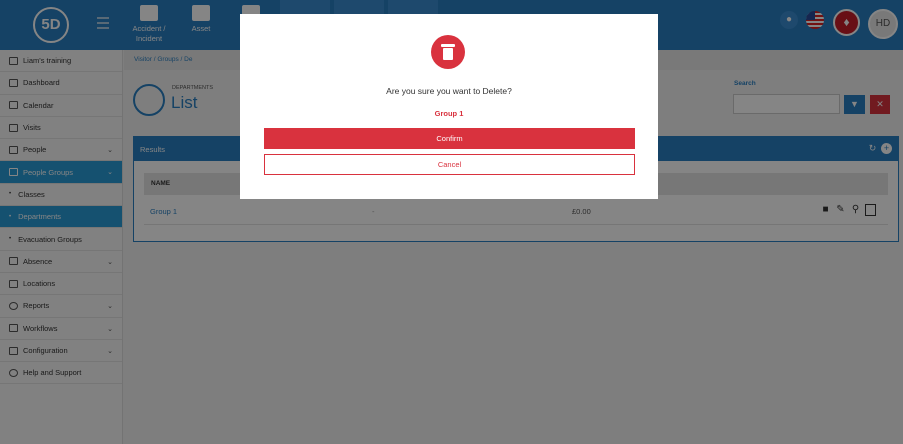 This screenshot has width=903, height=444. I want to click on confirm-button: Confirm, so click(449, 138).